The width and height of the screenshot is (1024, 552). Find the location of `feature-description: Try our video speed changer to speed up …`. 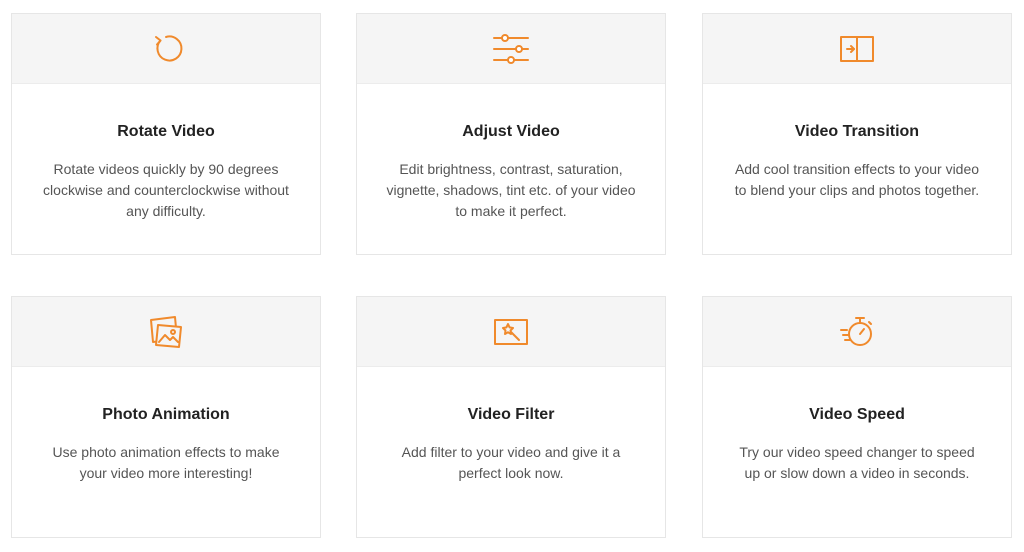

feature-description: Try our video speed changer to speed up … is located at coordinates (857, 462).